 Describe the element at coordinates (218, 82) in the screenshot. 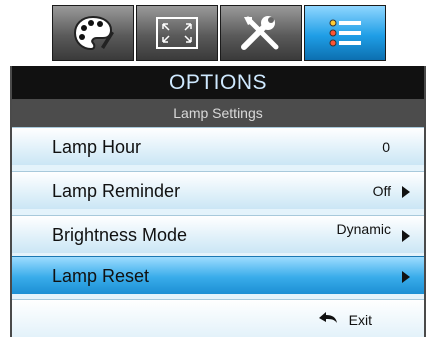

I see `page-title: OPTIONS` at that location.